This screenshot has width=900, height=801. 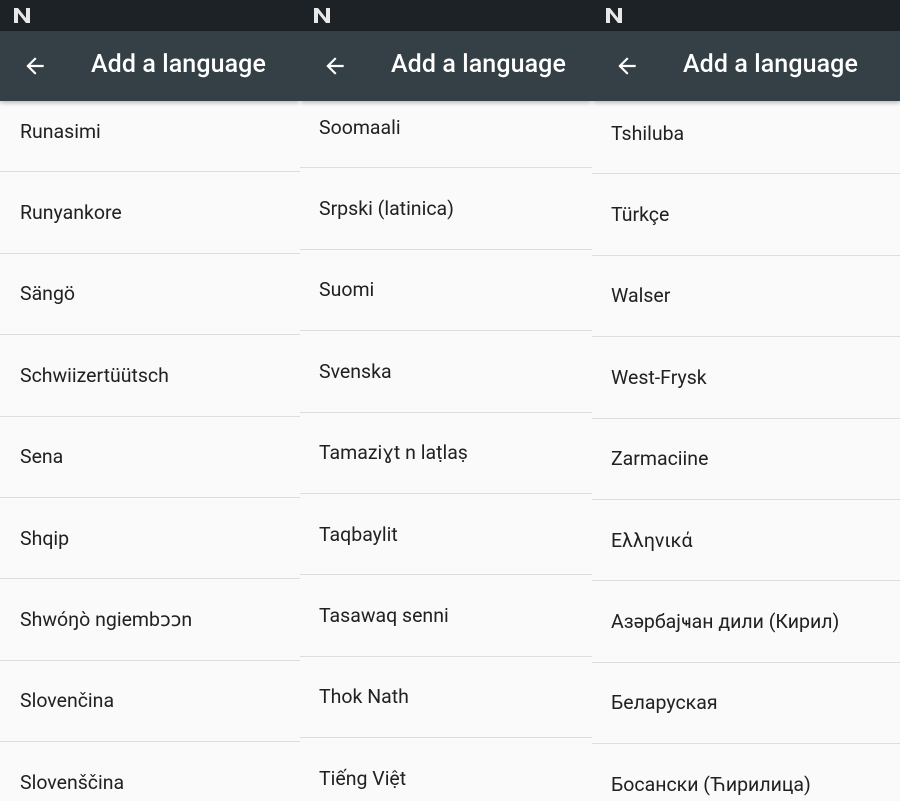 What do you see at coordinates (364, 697) in the screenshot?
I see `language-label: Thok Nath` at bounding box center [364, 697].